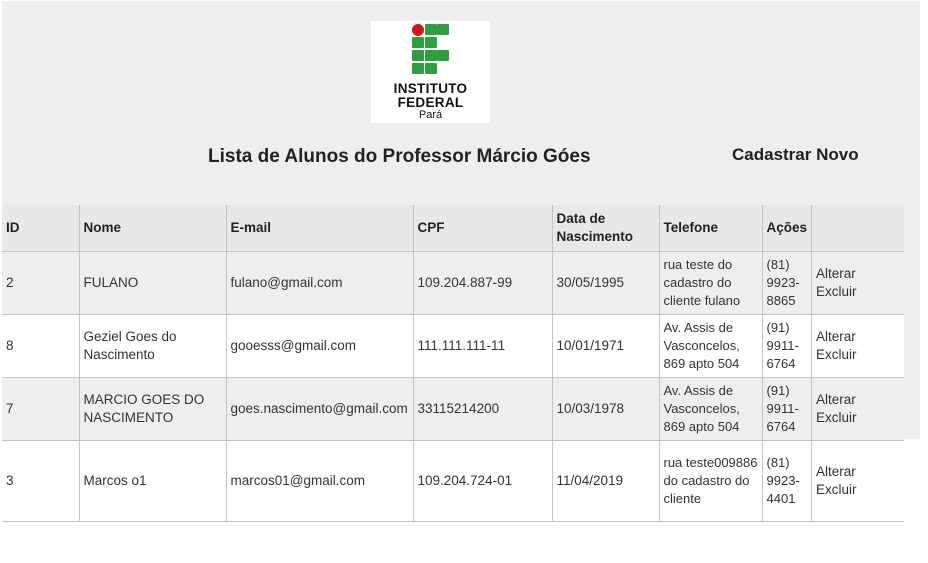 Image resolution: width=928 pixels, height=563 pixels. Describe the element at coordinates (605, 228) in the screenshot. I see `column-header-birthdate: Data de Nascimento` at that location.